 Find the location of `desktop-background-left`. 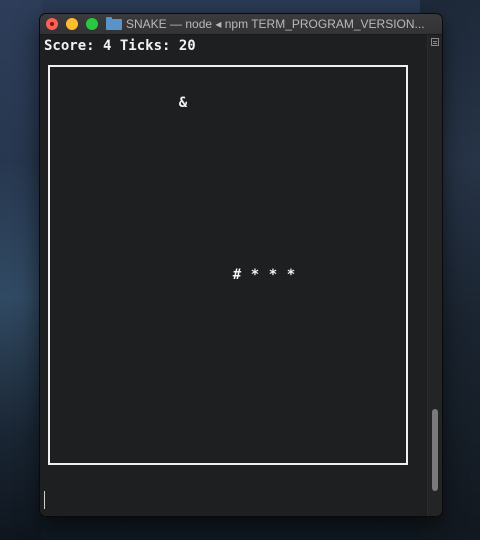

desktop-background-left is located at coordinates (21, 270).